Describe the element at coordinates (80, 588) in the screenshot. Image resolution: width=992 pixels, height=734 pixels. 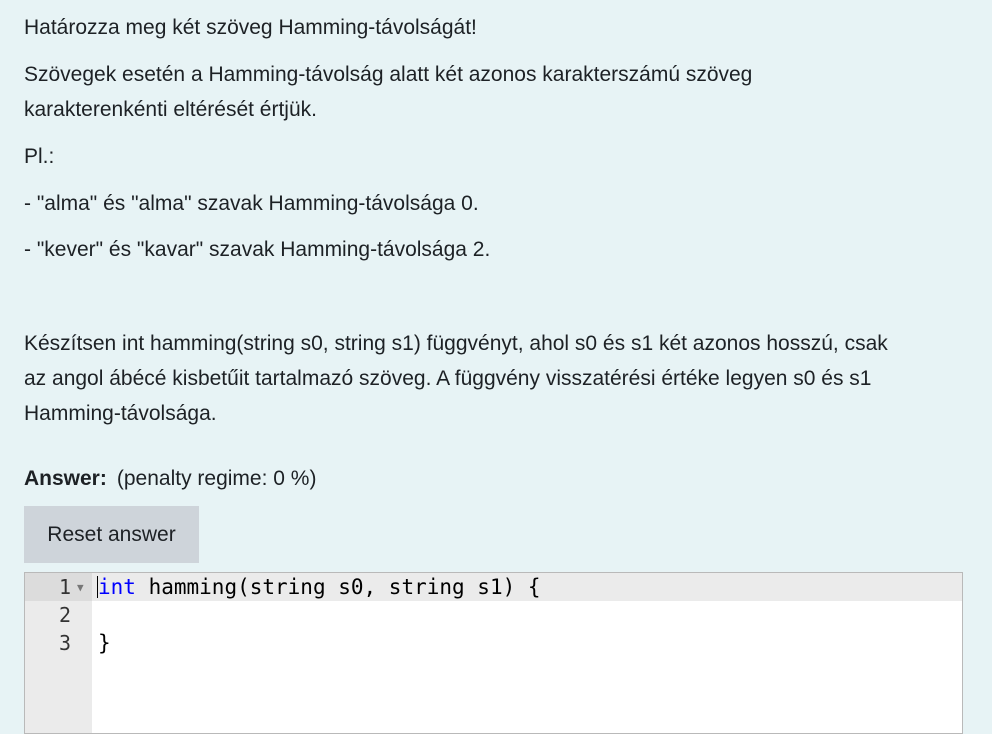
I see `fold-toggle-icon: ▼` at that location.